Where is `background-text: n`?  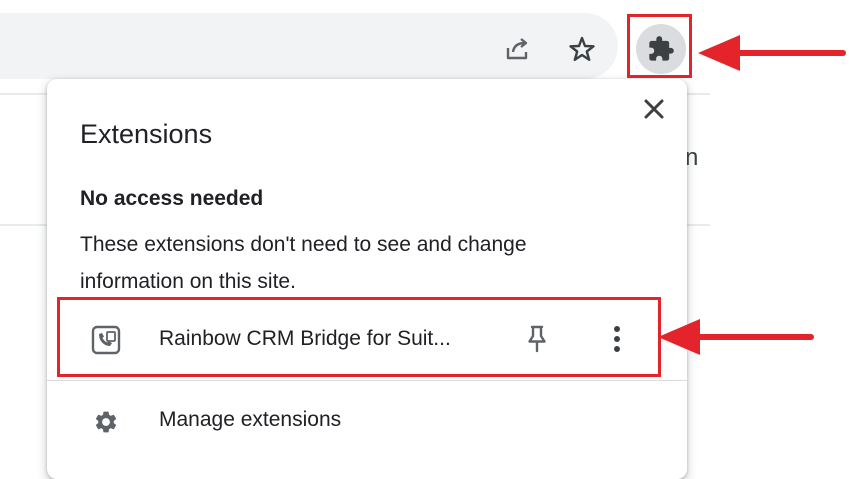 background-text: n is located at coordinates (692, 157).